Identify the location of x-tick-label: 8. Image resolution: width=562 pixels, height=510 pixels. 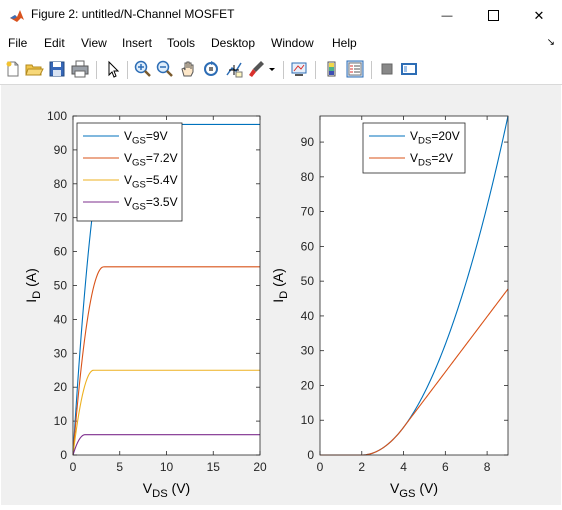
(487, 467).